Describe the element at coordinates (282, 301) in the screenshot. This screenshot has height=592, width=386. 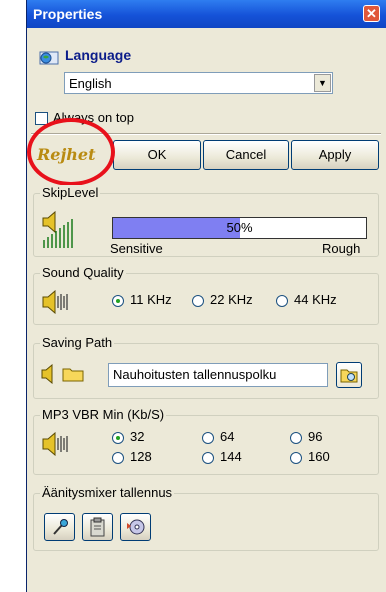
I see `radio-44khz` at that location.